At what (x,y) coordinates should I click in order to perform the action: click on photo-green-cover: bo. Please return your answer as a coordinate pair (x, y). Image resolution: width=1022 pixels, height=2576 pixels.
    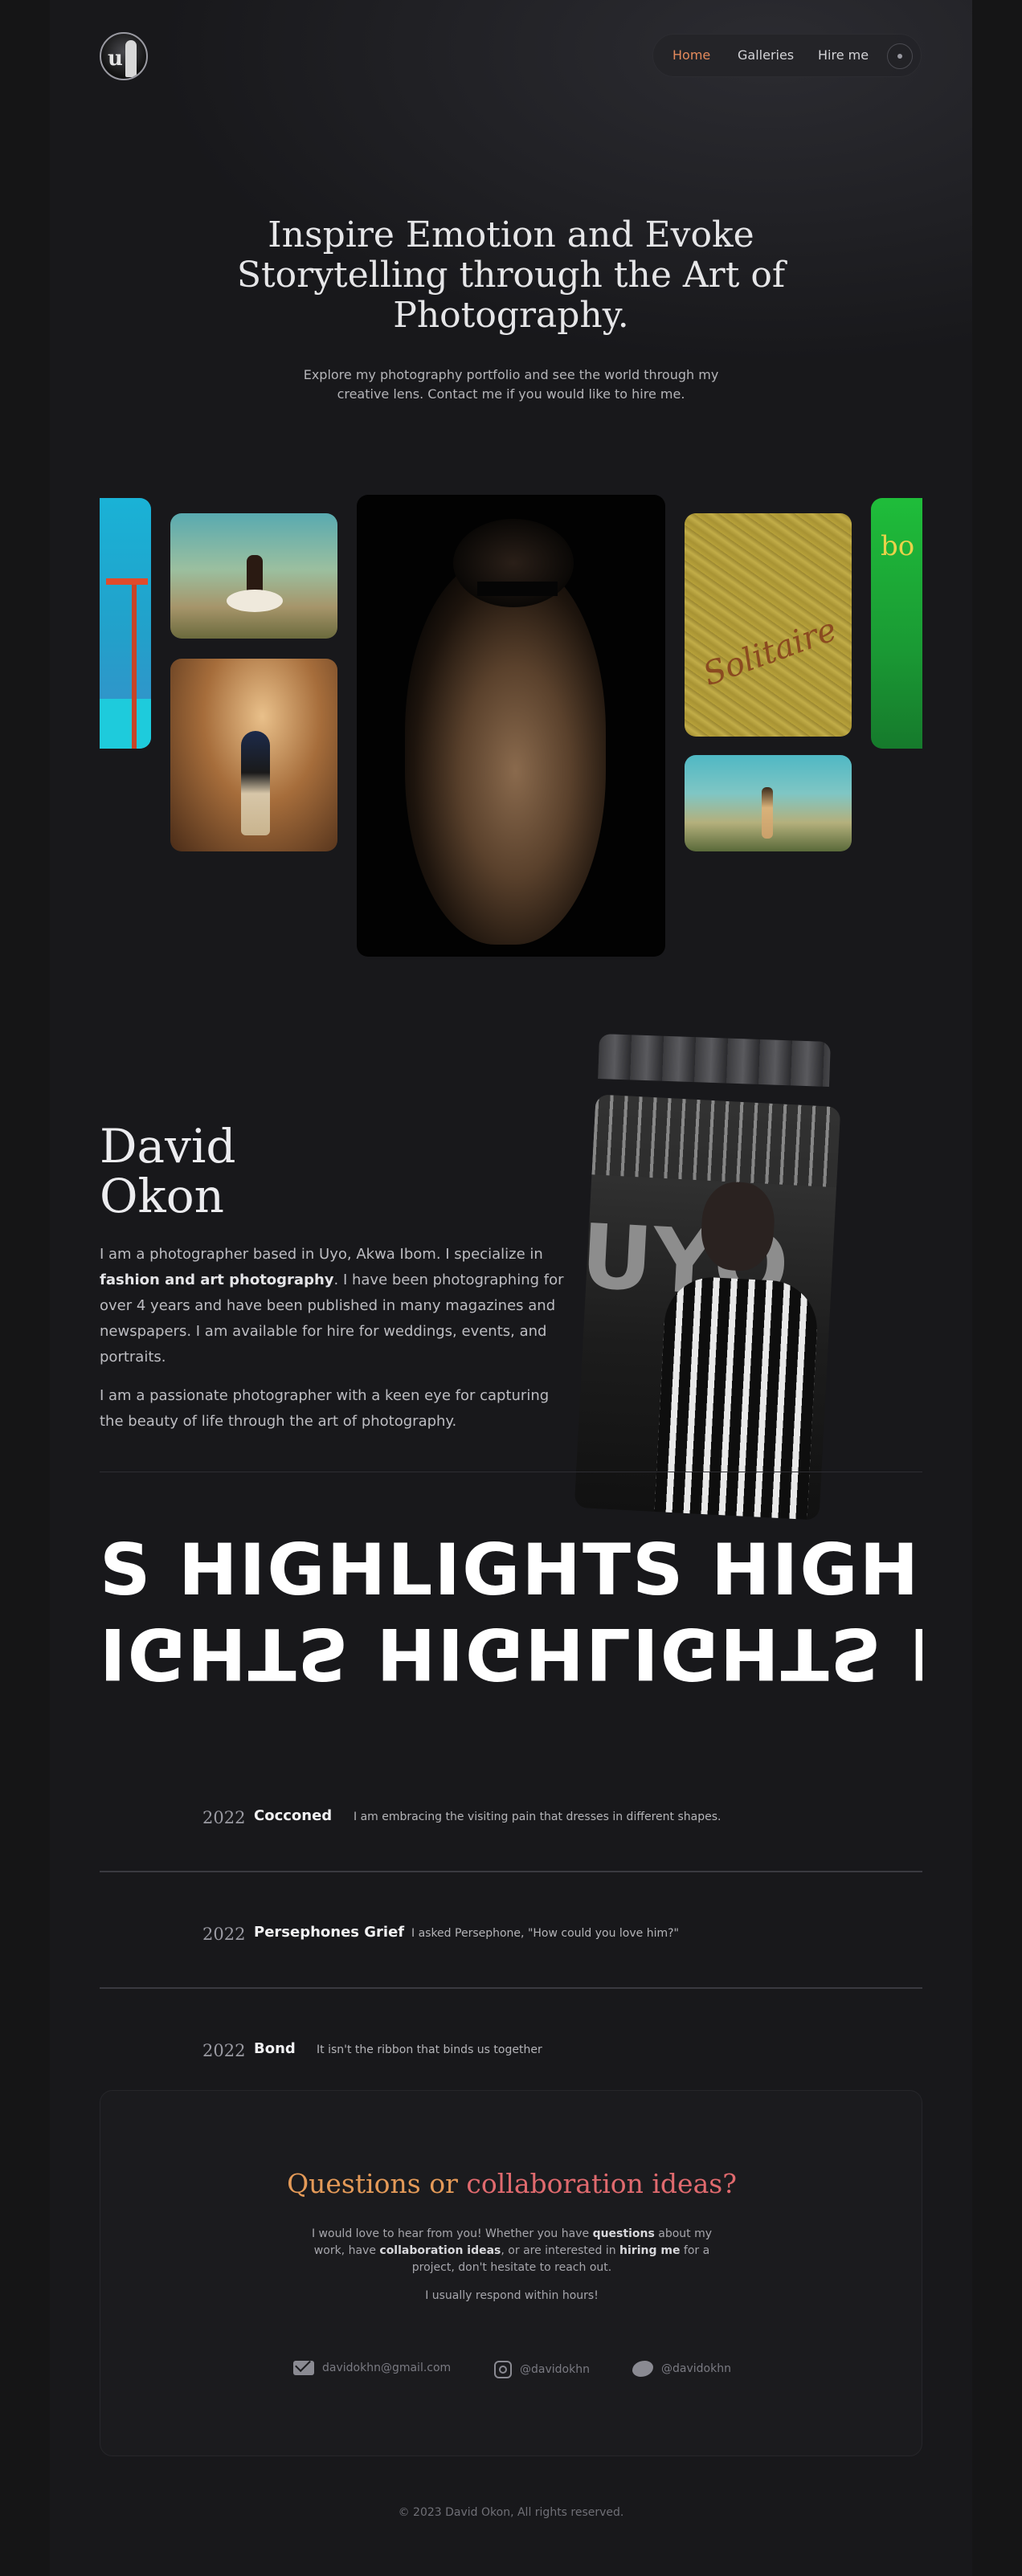
    Looking at the image, I should click on (896, 623).